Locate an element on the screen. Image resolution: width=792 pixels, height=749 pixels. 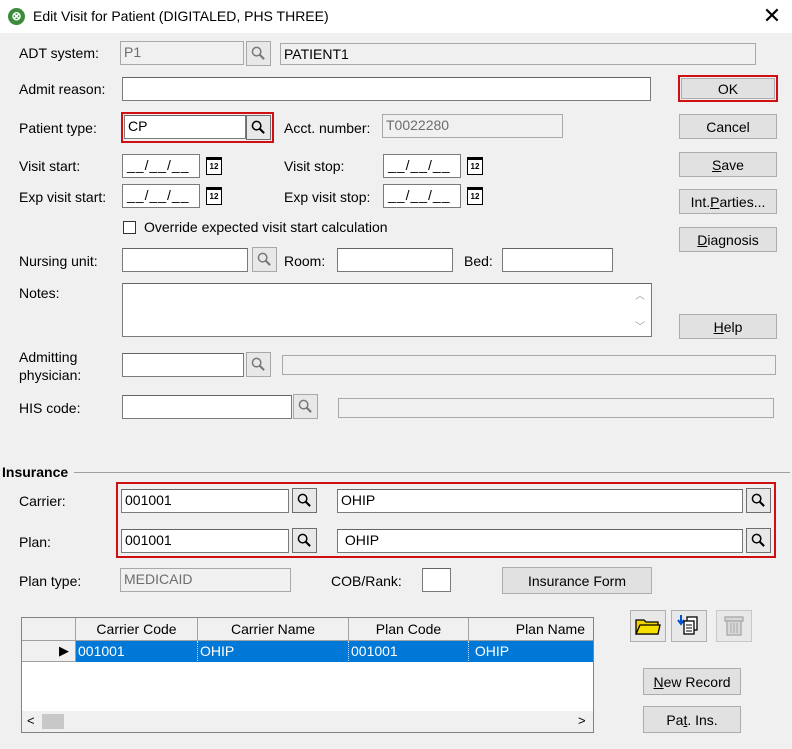
notes-label: Notes: is located at coordinates (39, 293).